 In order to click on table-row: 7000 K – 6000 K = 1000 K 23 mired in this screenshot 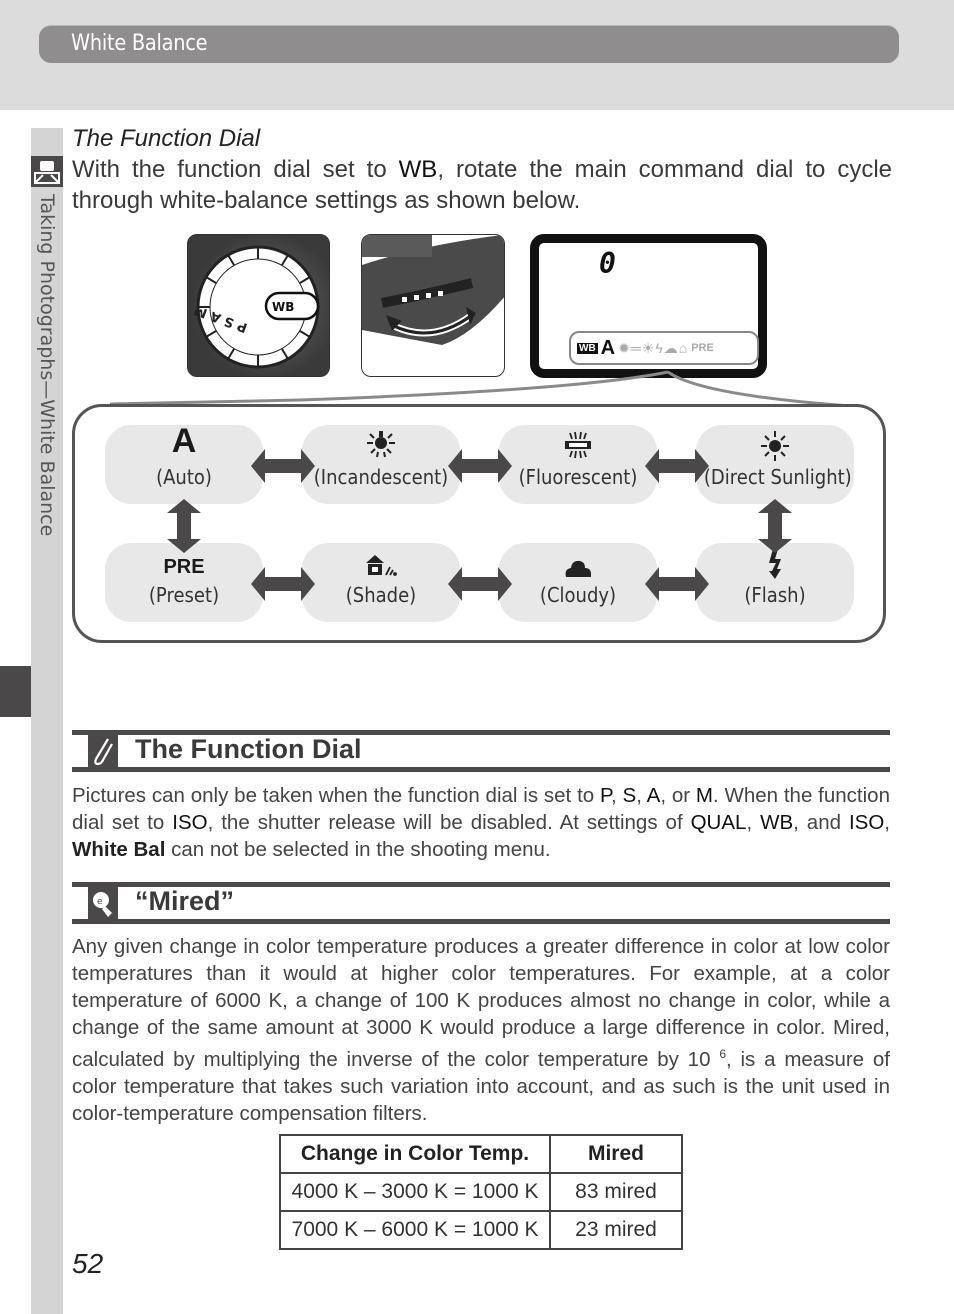, I will do `click(481, 1230)`.